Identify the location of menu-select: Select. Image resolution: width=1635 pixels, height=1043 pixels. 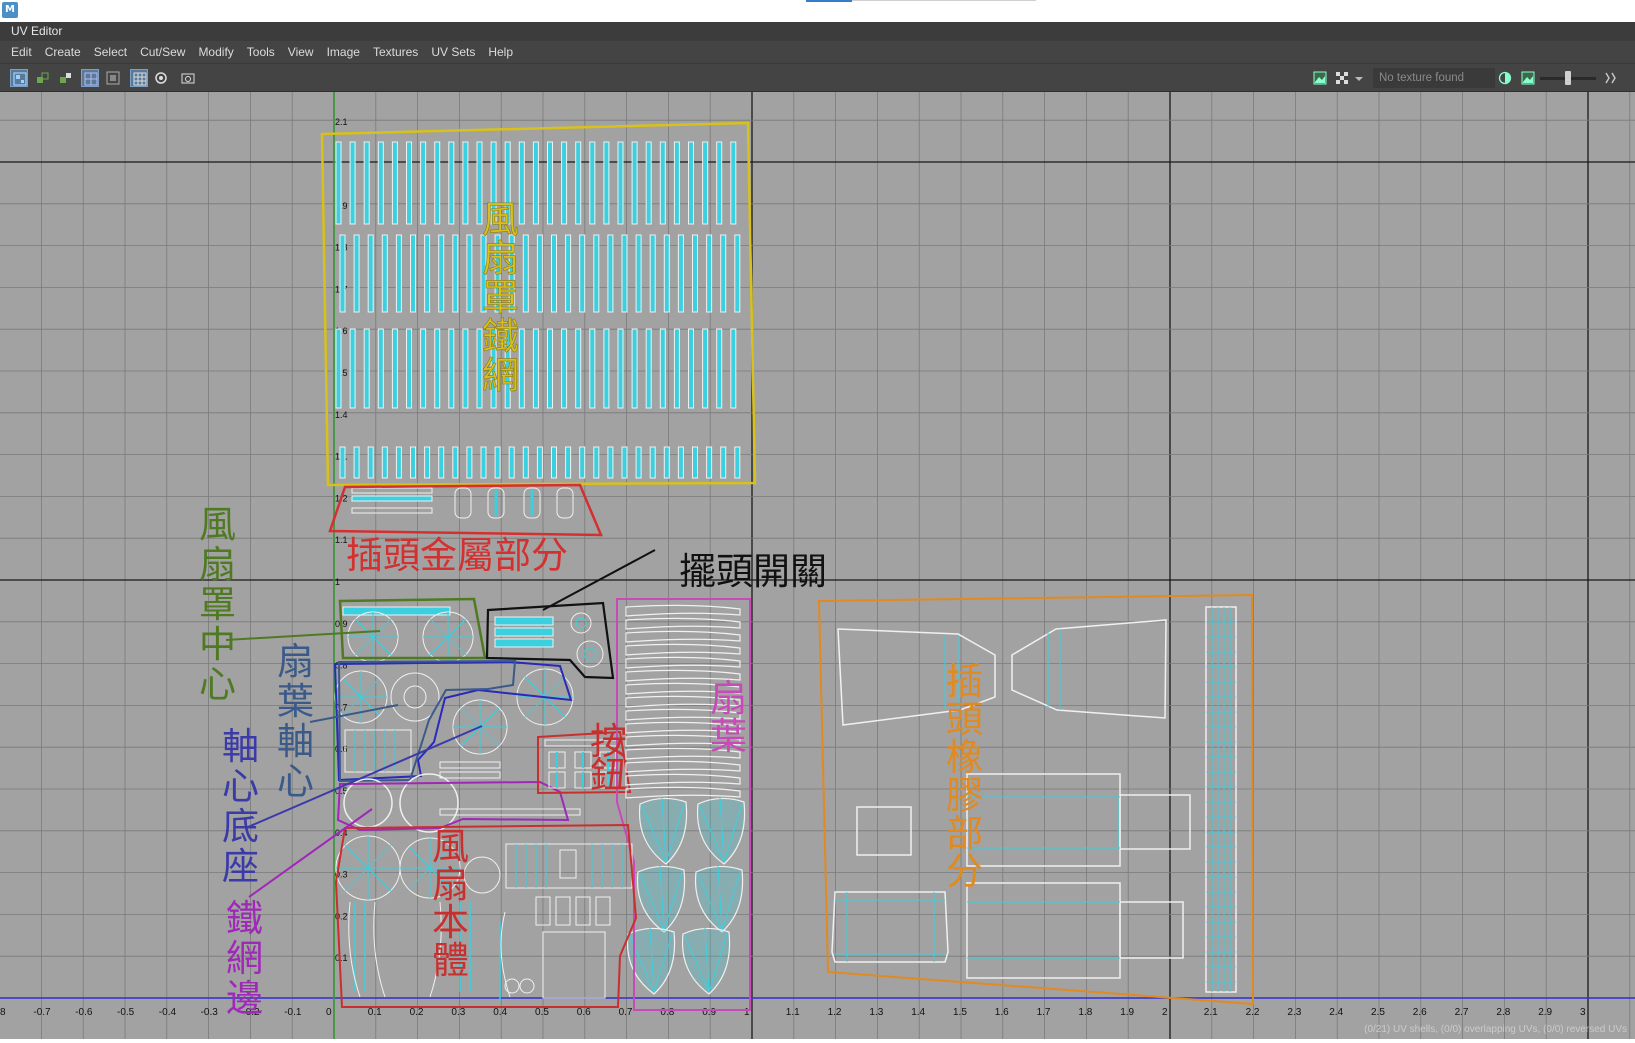
(110, 52).